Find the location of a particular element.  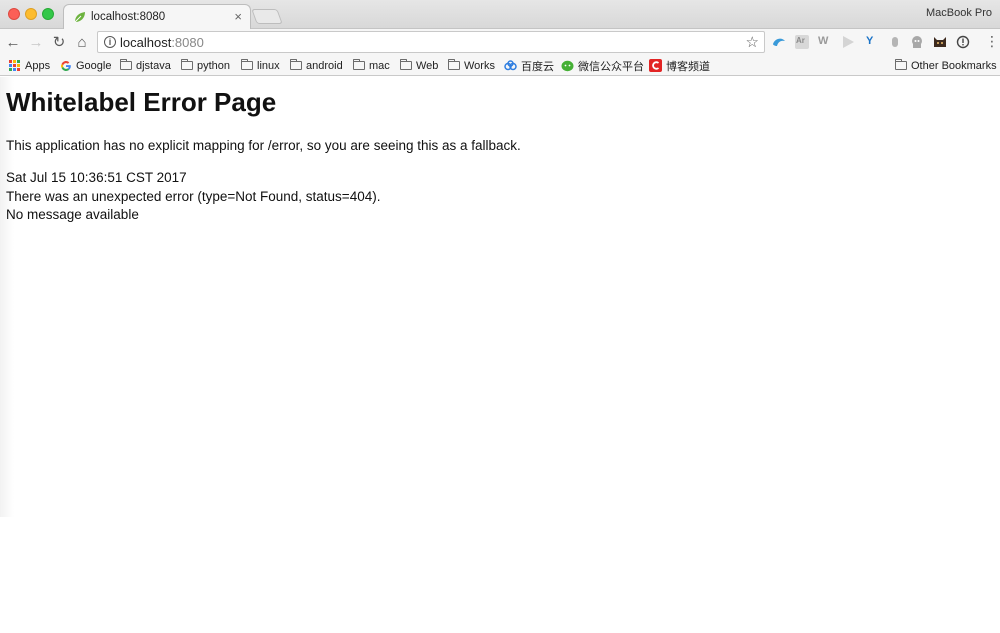

bookmark-other-label: Other Bookmarks is located at coordinates (954, 65).